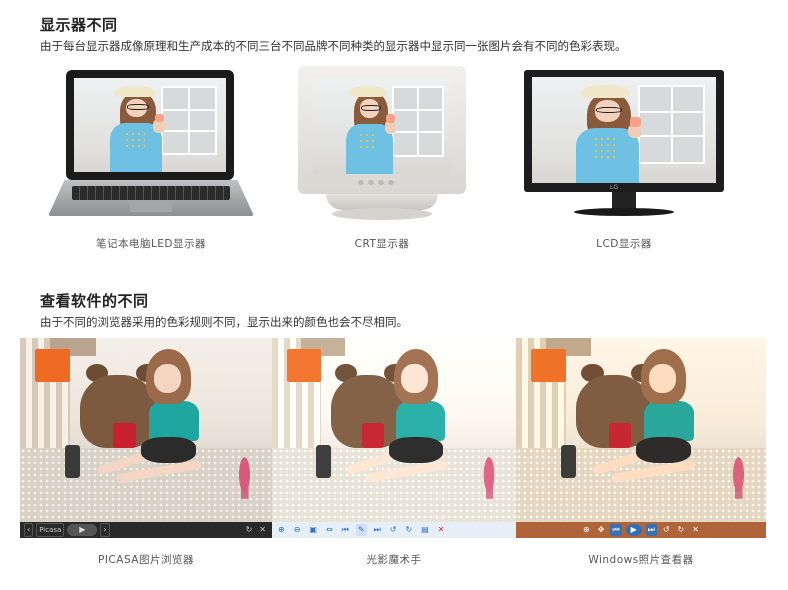 The image size is (788, 590). I want to click on fullscreen-icon: ⇔, so click(329, 530).